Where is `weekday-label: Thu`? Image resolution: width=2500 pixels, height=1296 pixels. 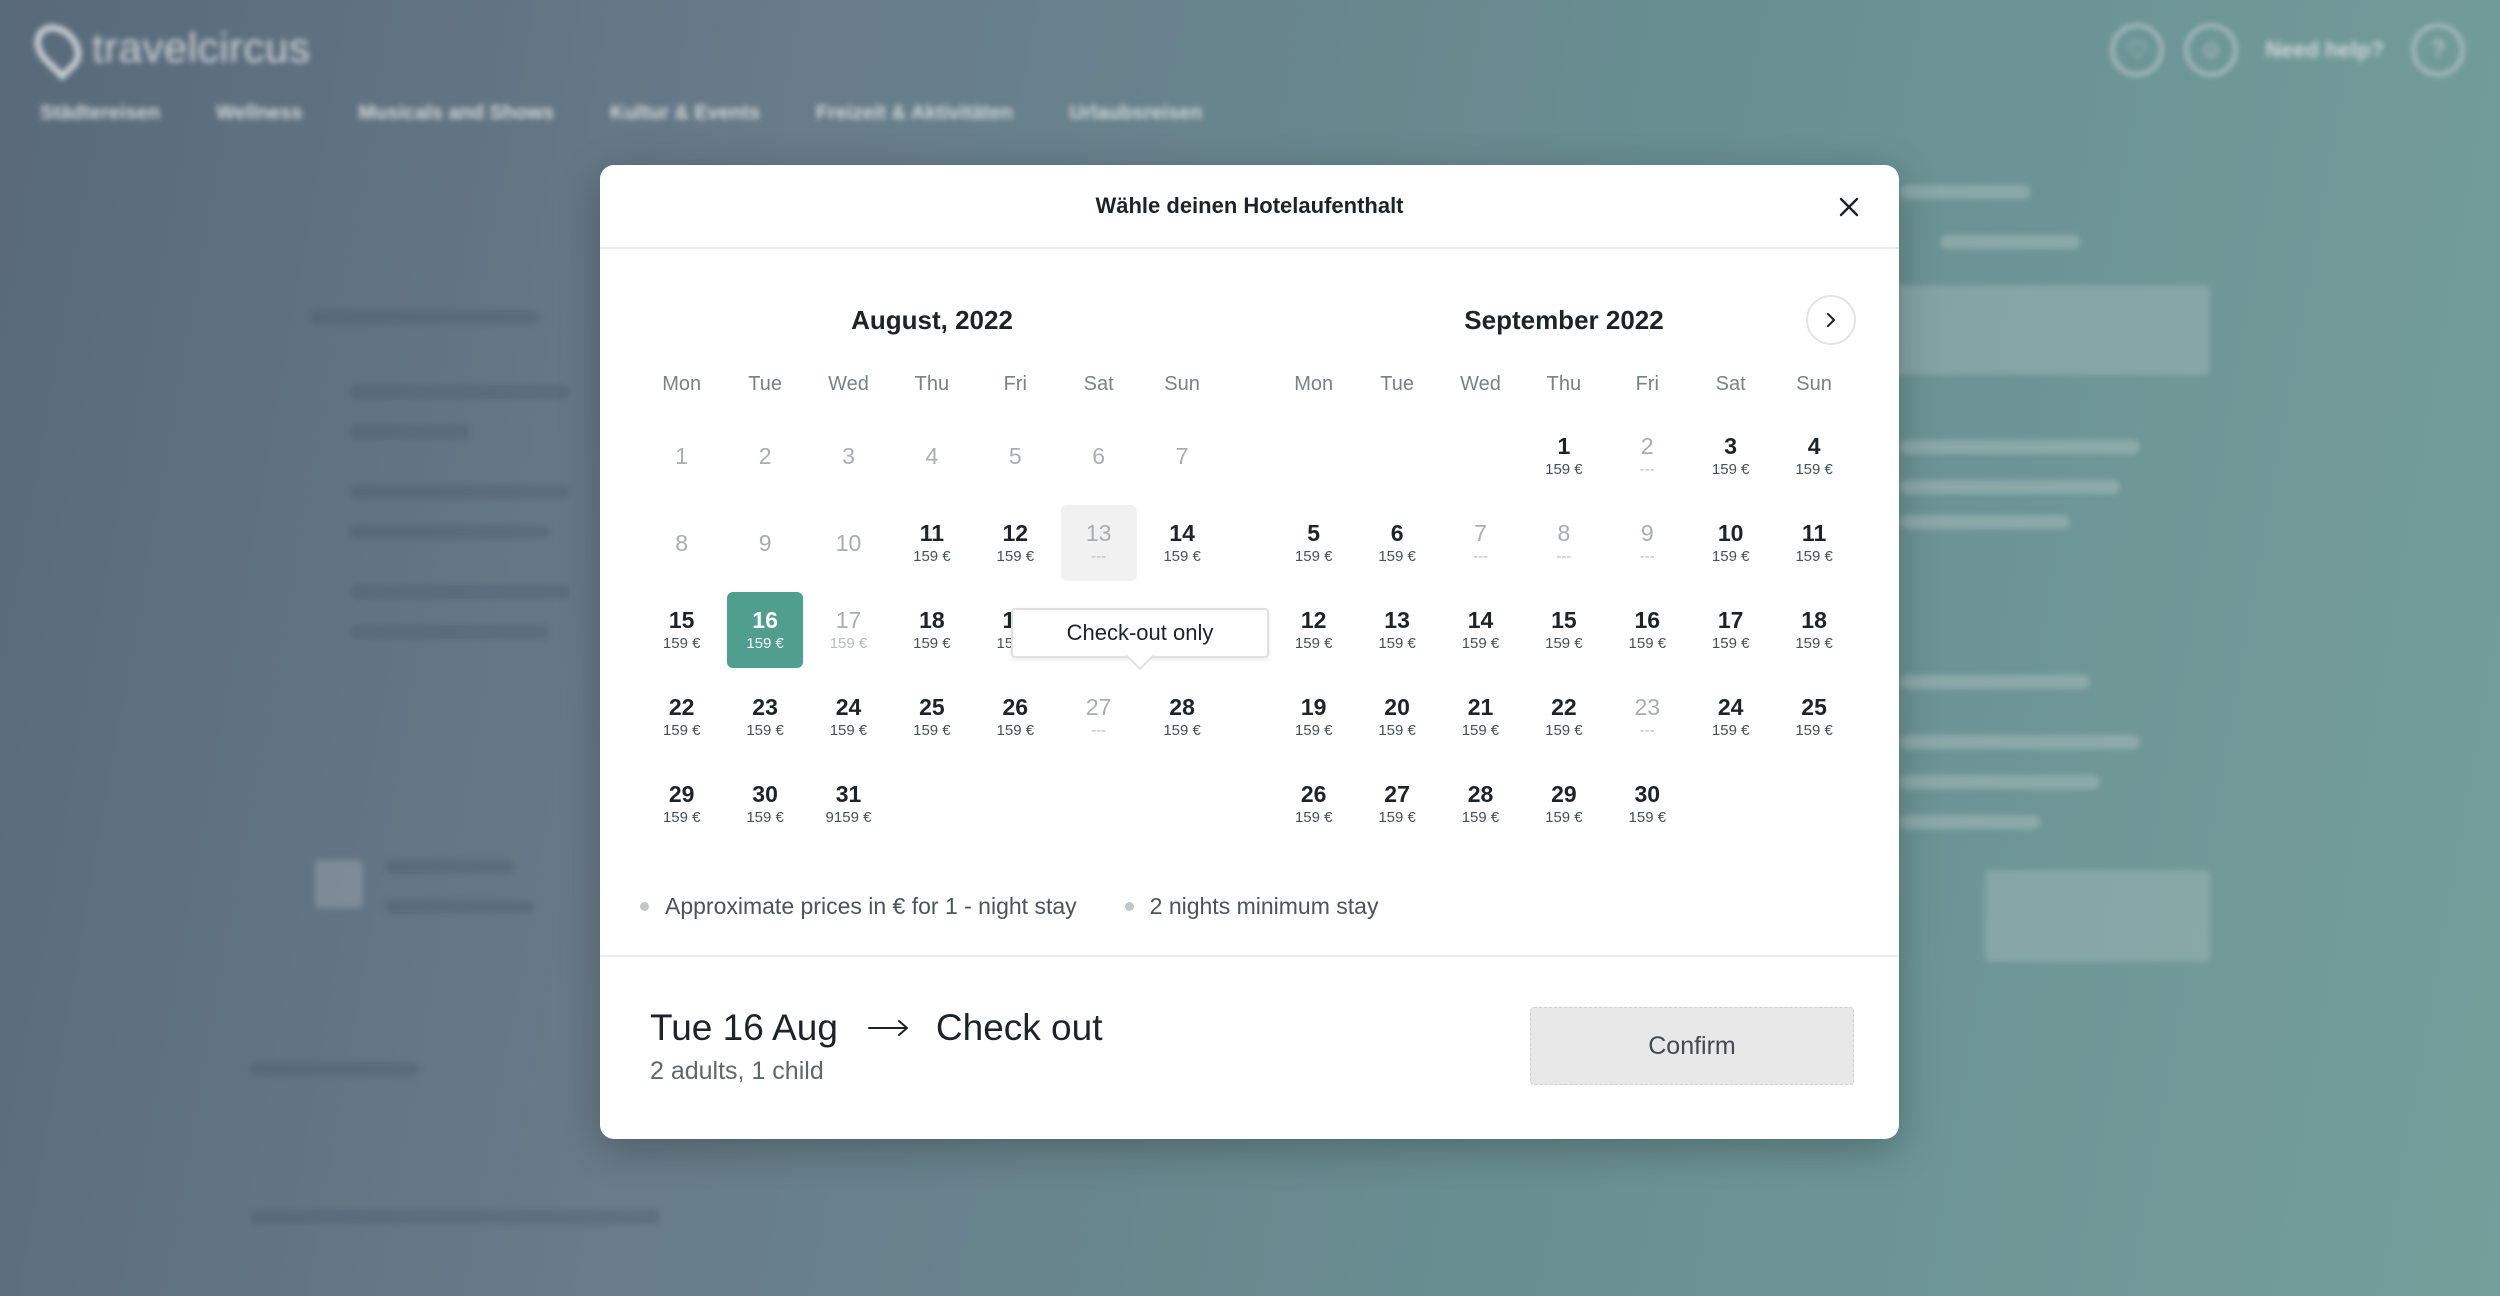
weekday-label: Thu is located at coordinates (932, 383).